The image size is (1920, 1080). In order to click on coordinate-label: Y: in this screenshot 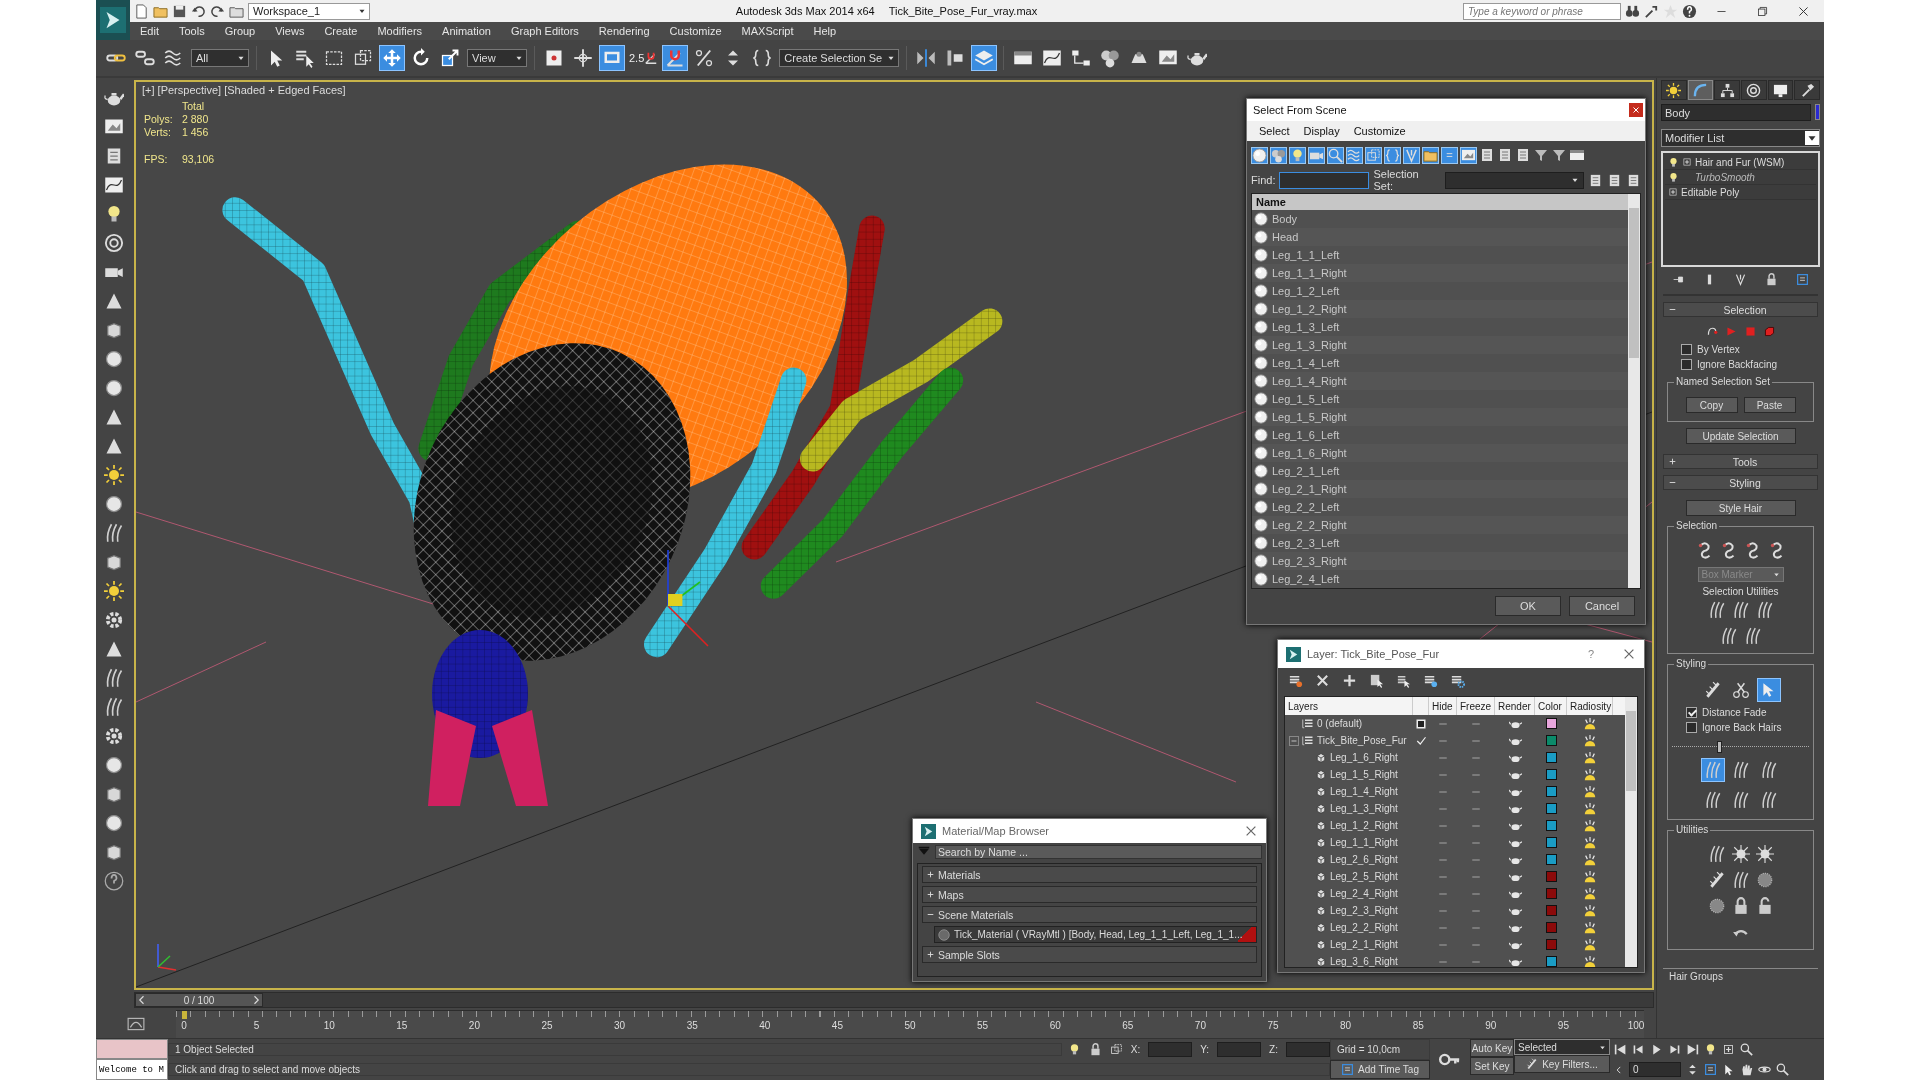, I will do `click(1205, 1049)`.